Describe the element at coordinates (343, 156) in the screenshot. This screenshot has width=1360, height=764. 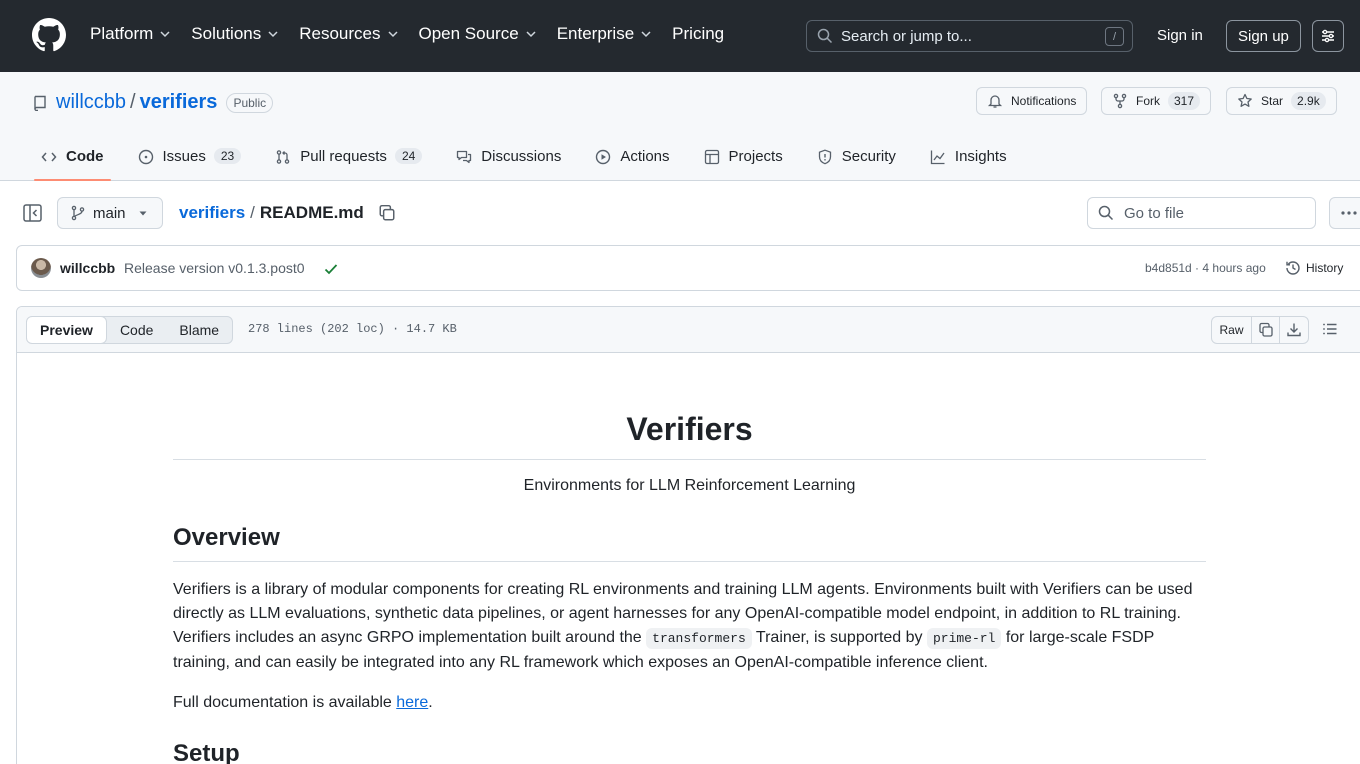
I see `tab-pull-requests-label: Pull requests` at that location.